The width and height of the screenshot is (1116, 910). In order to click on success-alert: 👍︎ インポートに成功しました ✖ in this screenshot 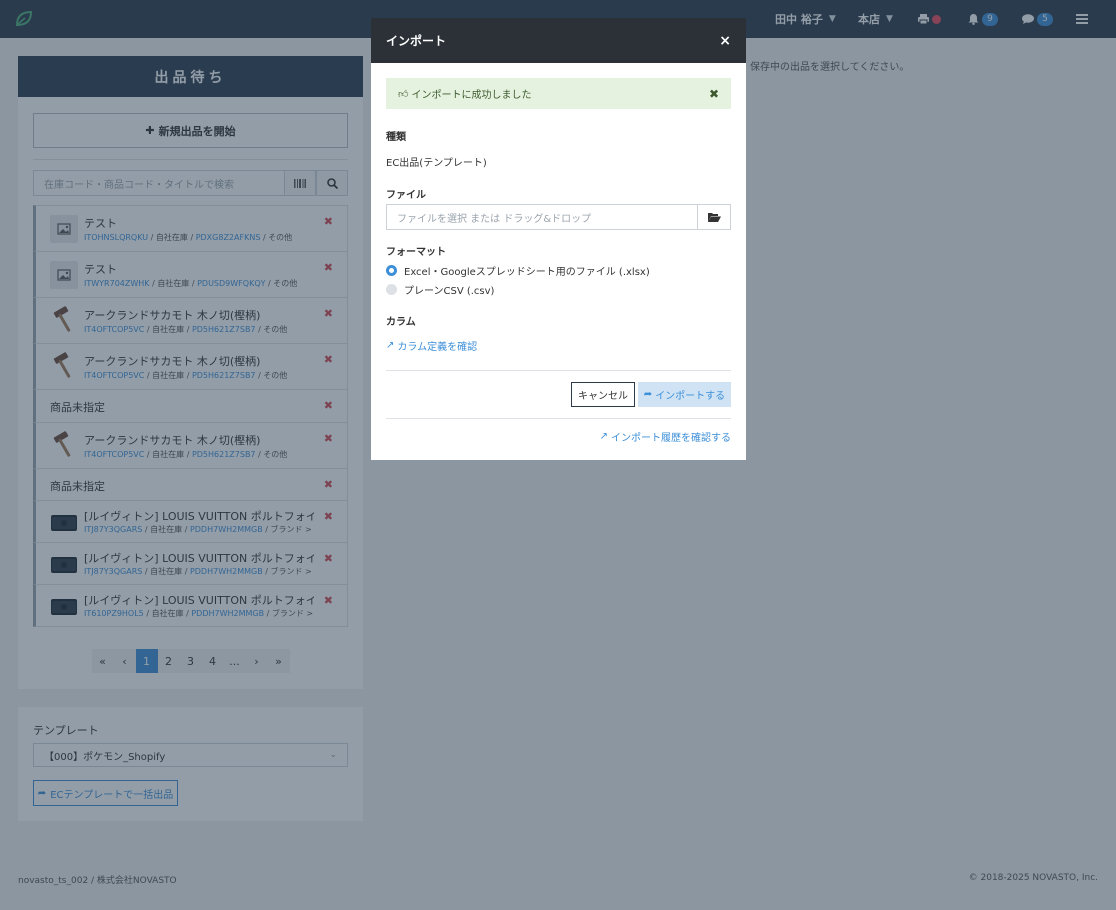, I will do `click(558, 93)`.